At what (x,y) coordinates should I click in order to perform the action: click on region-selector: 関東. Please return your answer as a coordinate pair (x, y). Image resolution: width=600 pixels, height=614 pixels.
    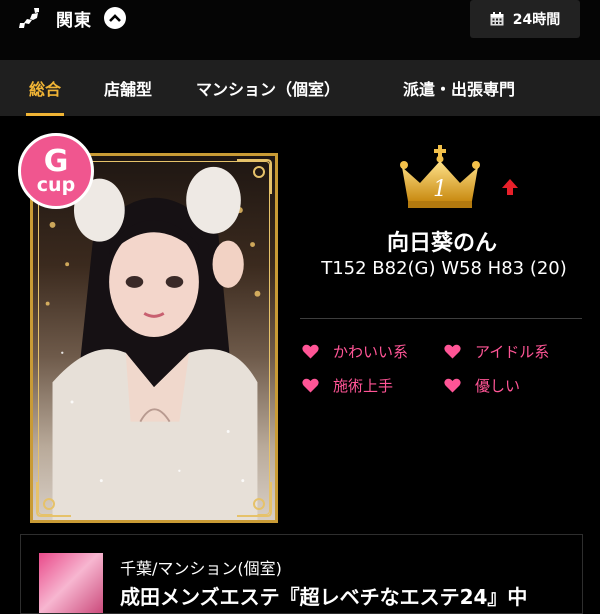
    Looking at the image, I should click on (72, 18).